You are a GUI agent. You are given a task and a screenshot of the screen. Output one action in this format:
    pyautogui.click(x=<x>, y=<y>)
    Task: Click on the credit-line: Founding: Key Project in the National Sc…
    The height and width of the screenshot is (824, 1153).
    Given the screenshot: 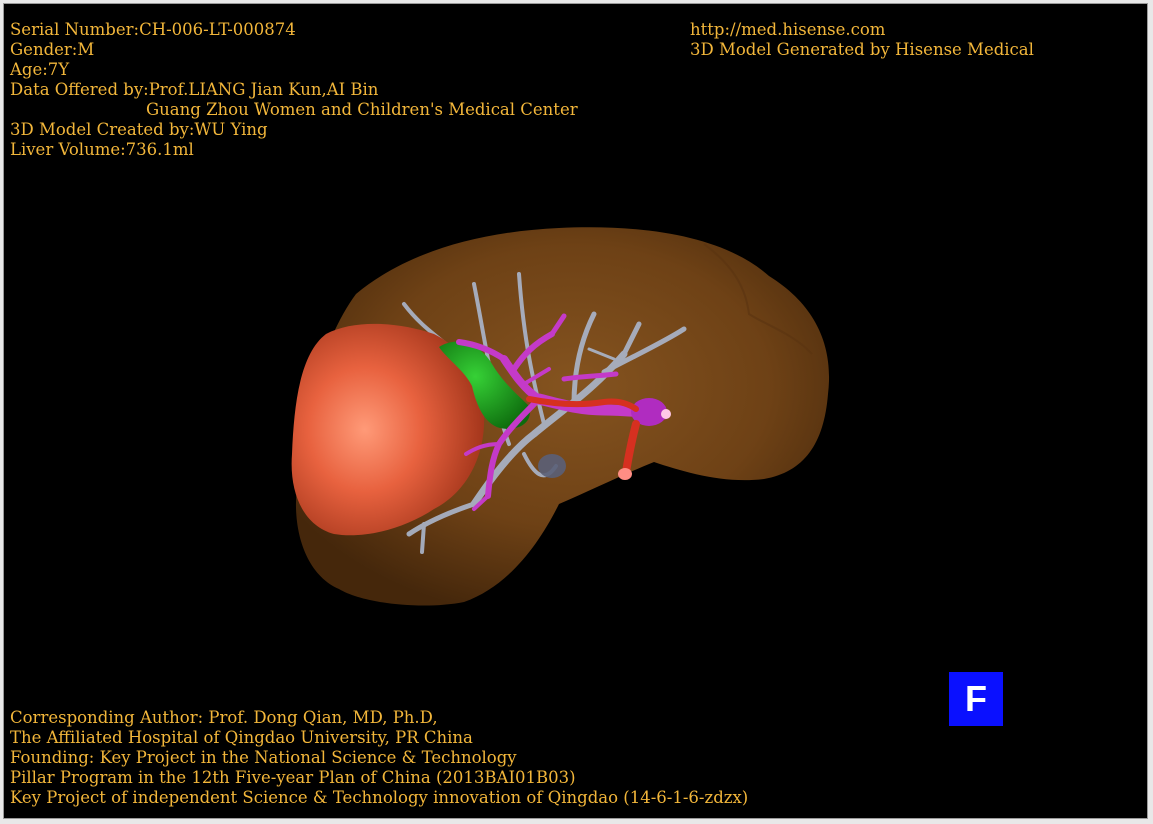 What is the action you would take?
    pyautogui.click(x=263, y=757)
    